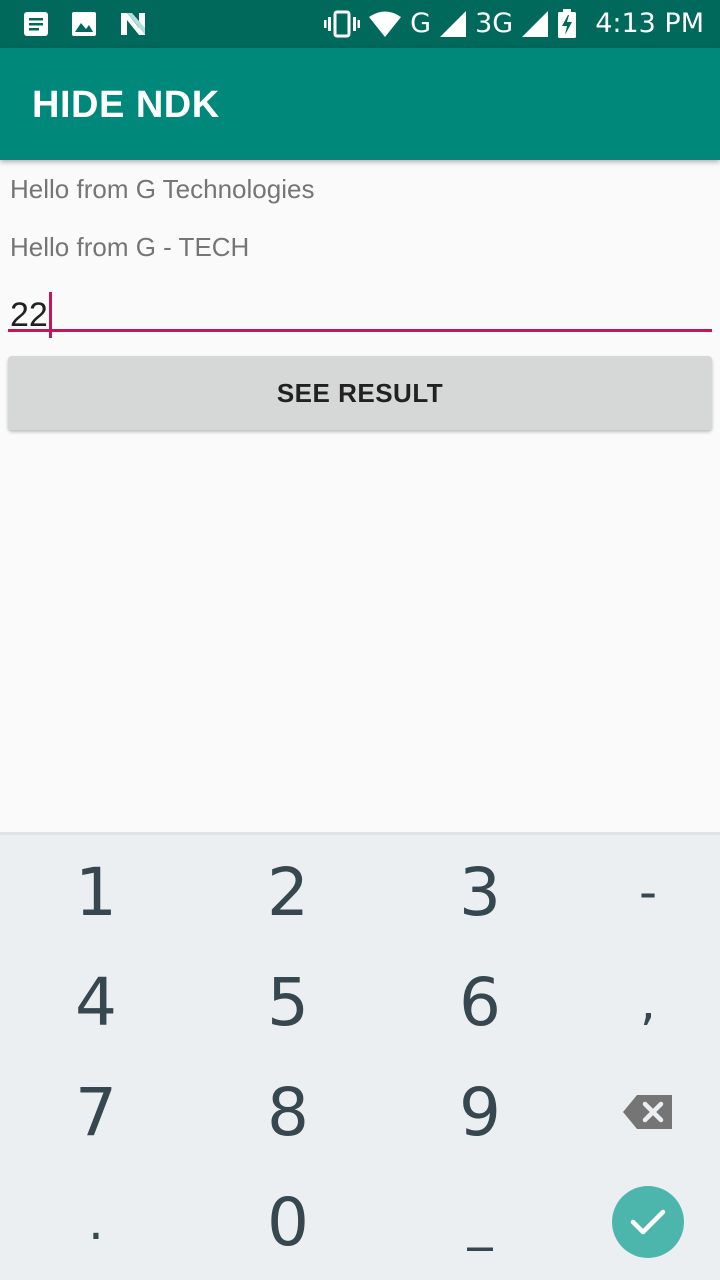  I want to click on text-cursor, so click(50, 315).